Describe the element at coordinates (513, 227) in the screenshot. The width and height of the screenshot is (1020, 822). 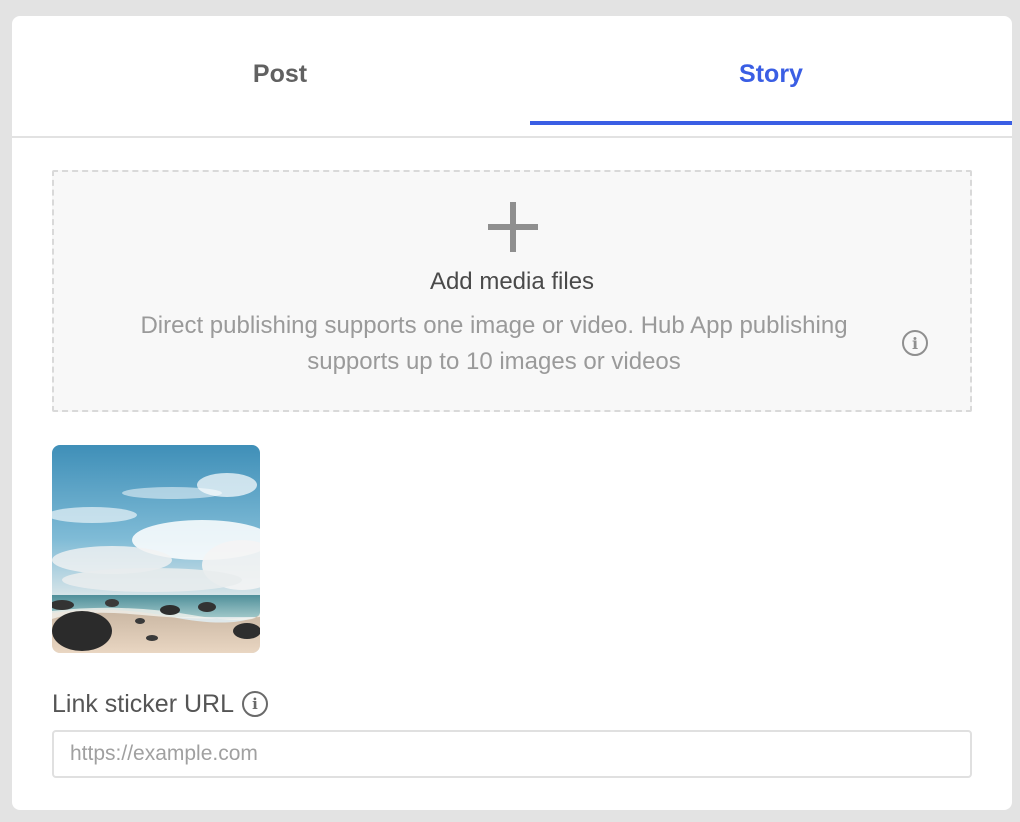
I see `plus-icon` at that location.